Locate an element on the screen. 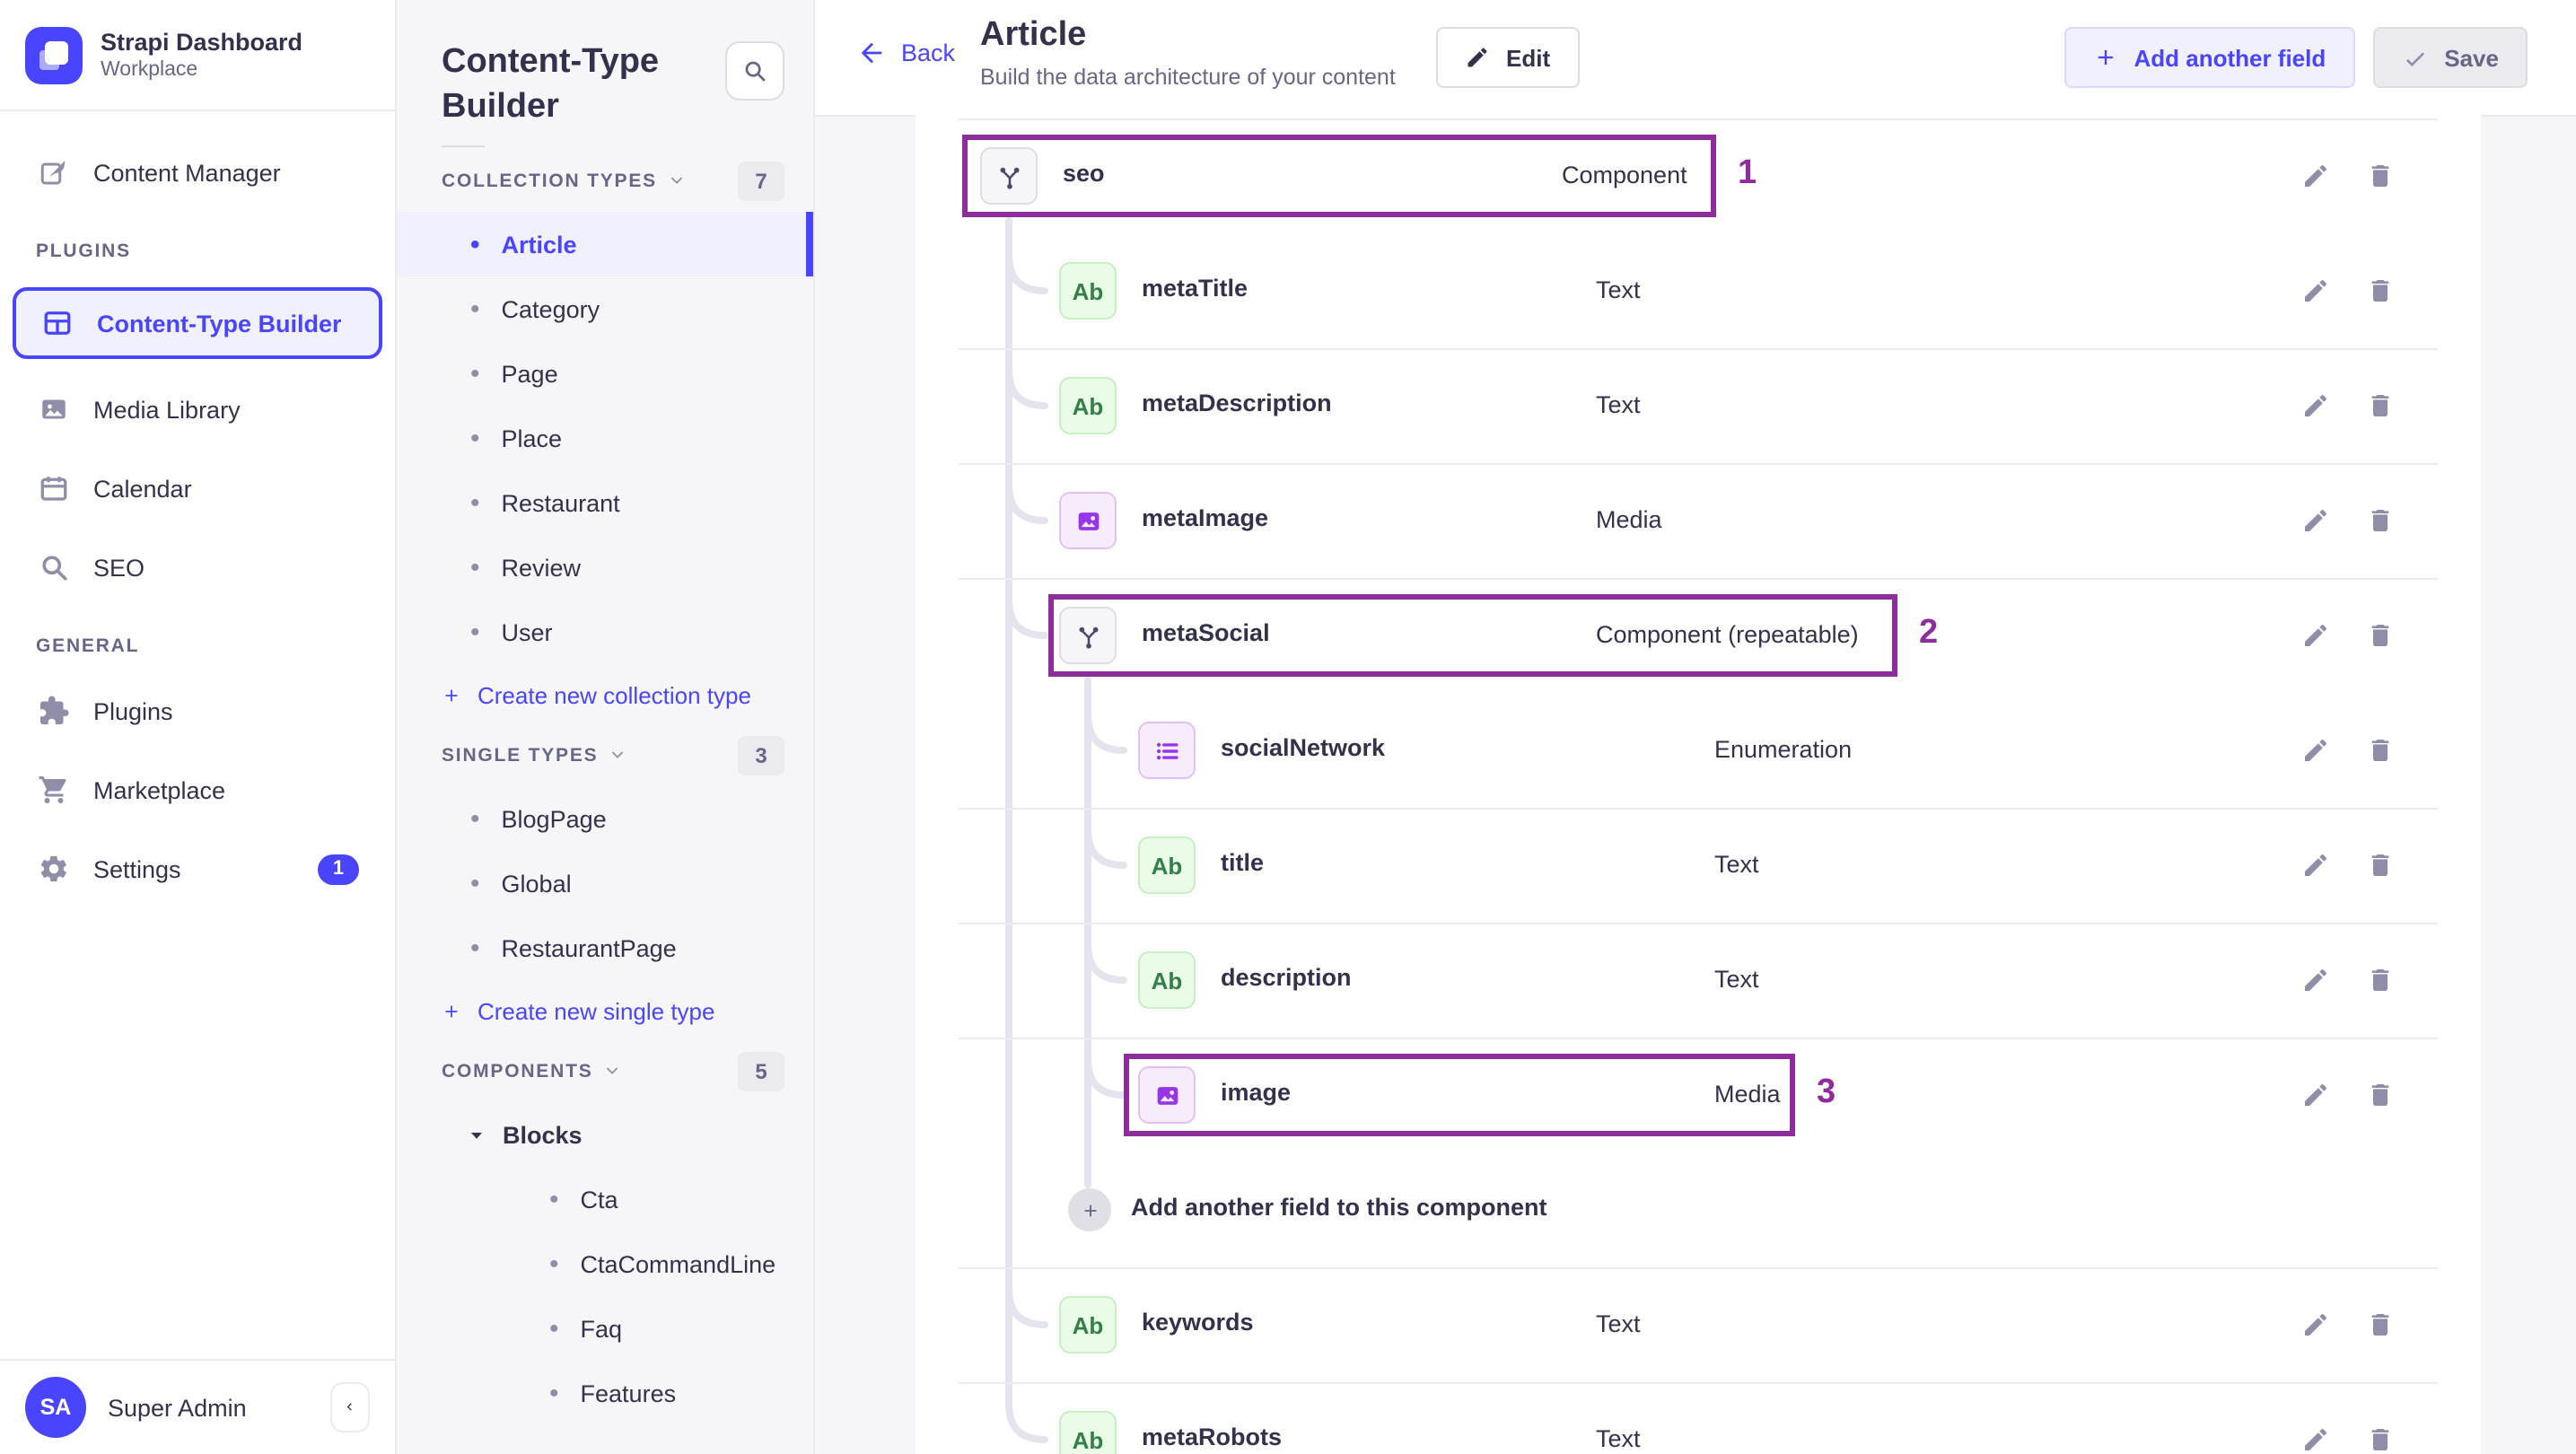  nav-item-label: Content-Type Builder is located at coordinates (219, 323).